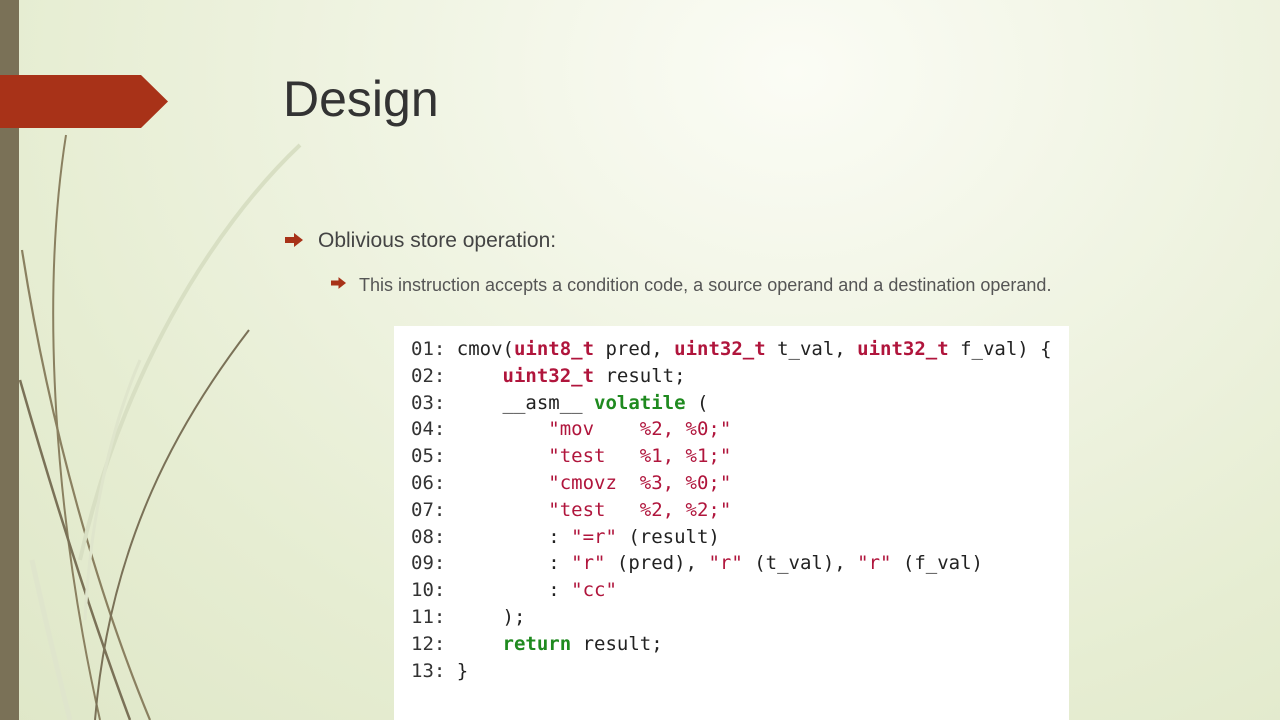 The width and height of the screenshot is (1280, 720). I want to click on code-line: 04: "mov %2, %0;", so click(571, 429).